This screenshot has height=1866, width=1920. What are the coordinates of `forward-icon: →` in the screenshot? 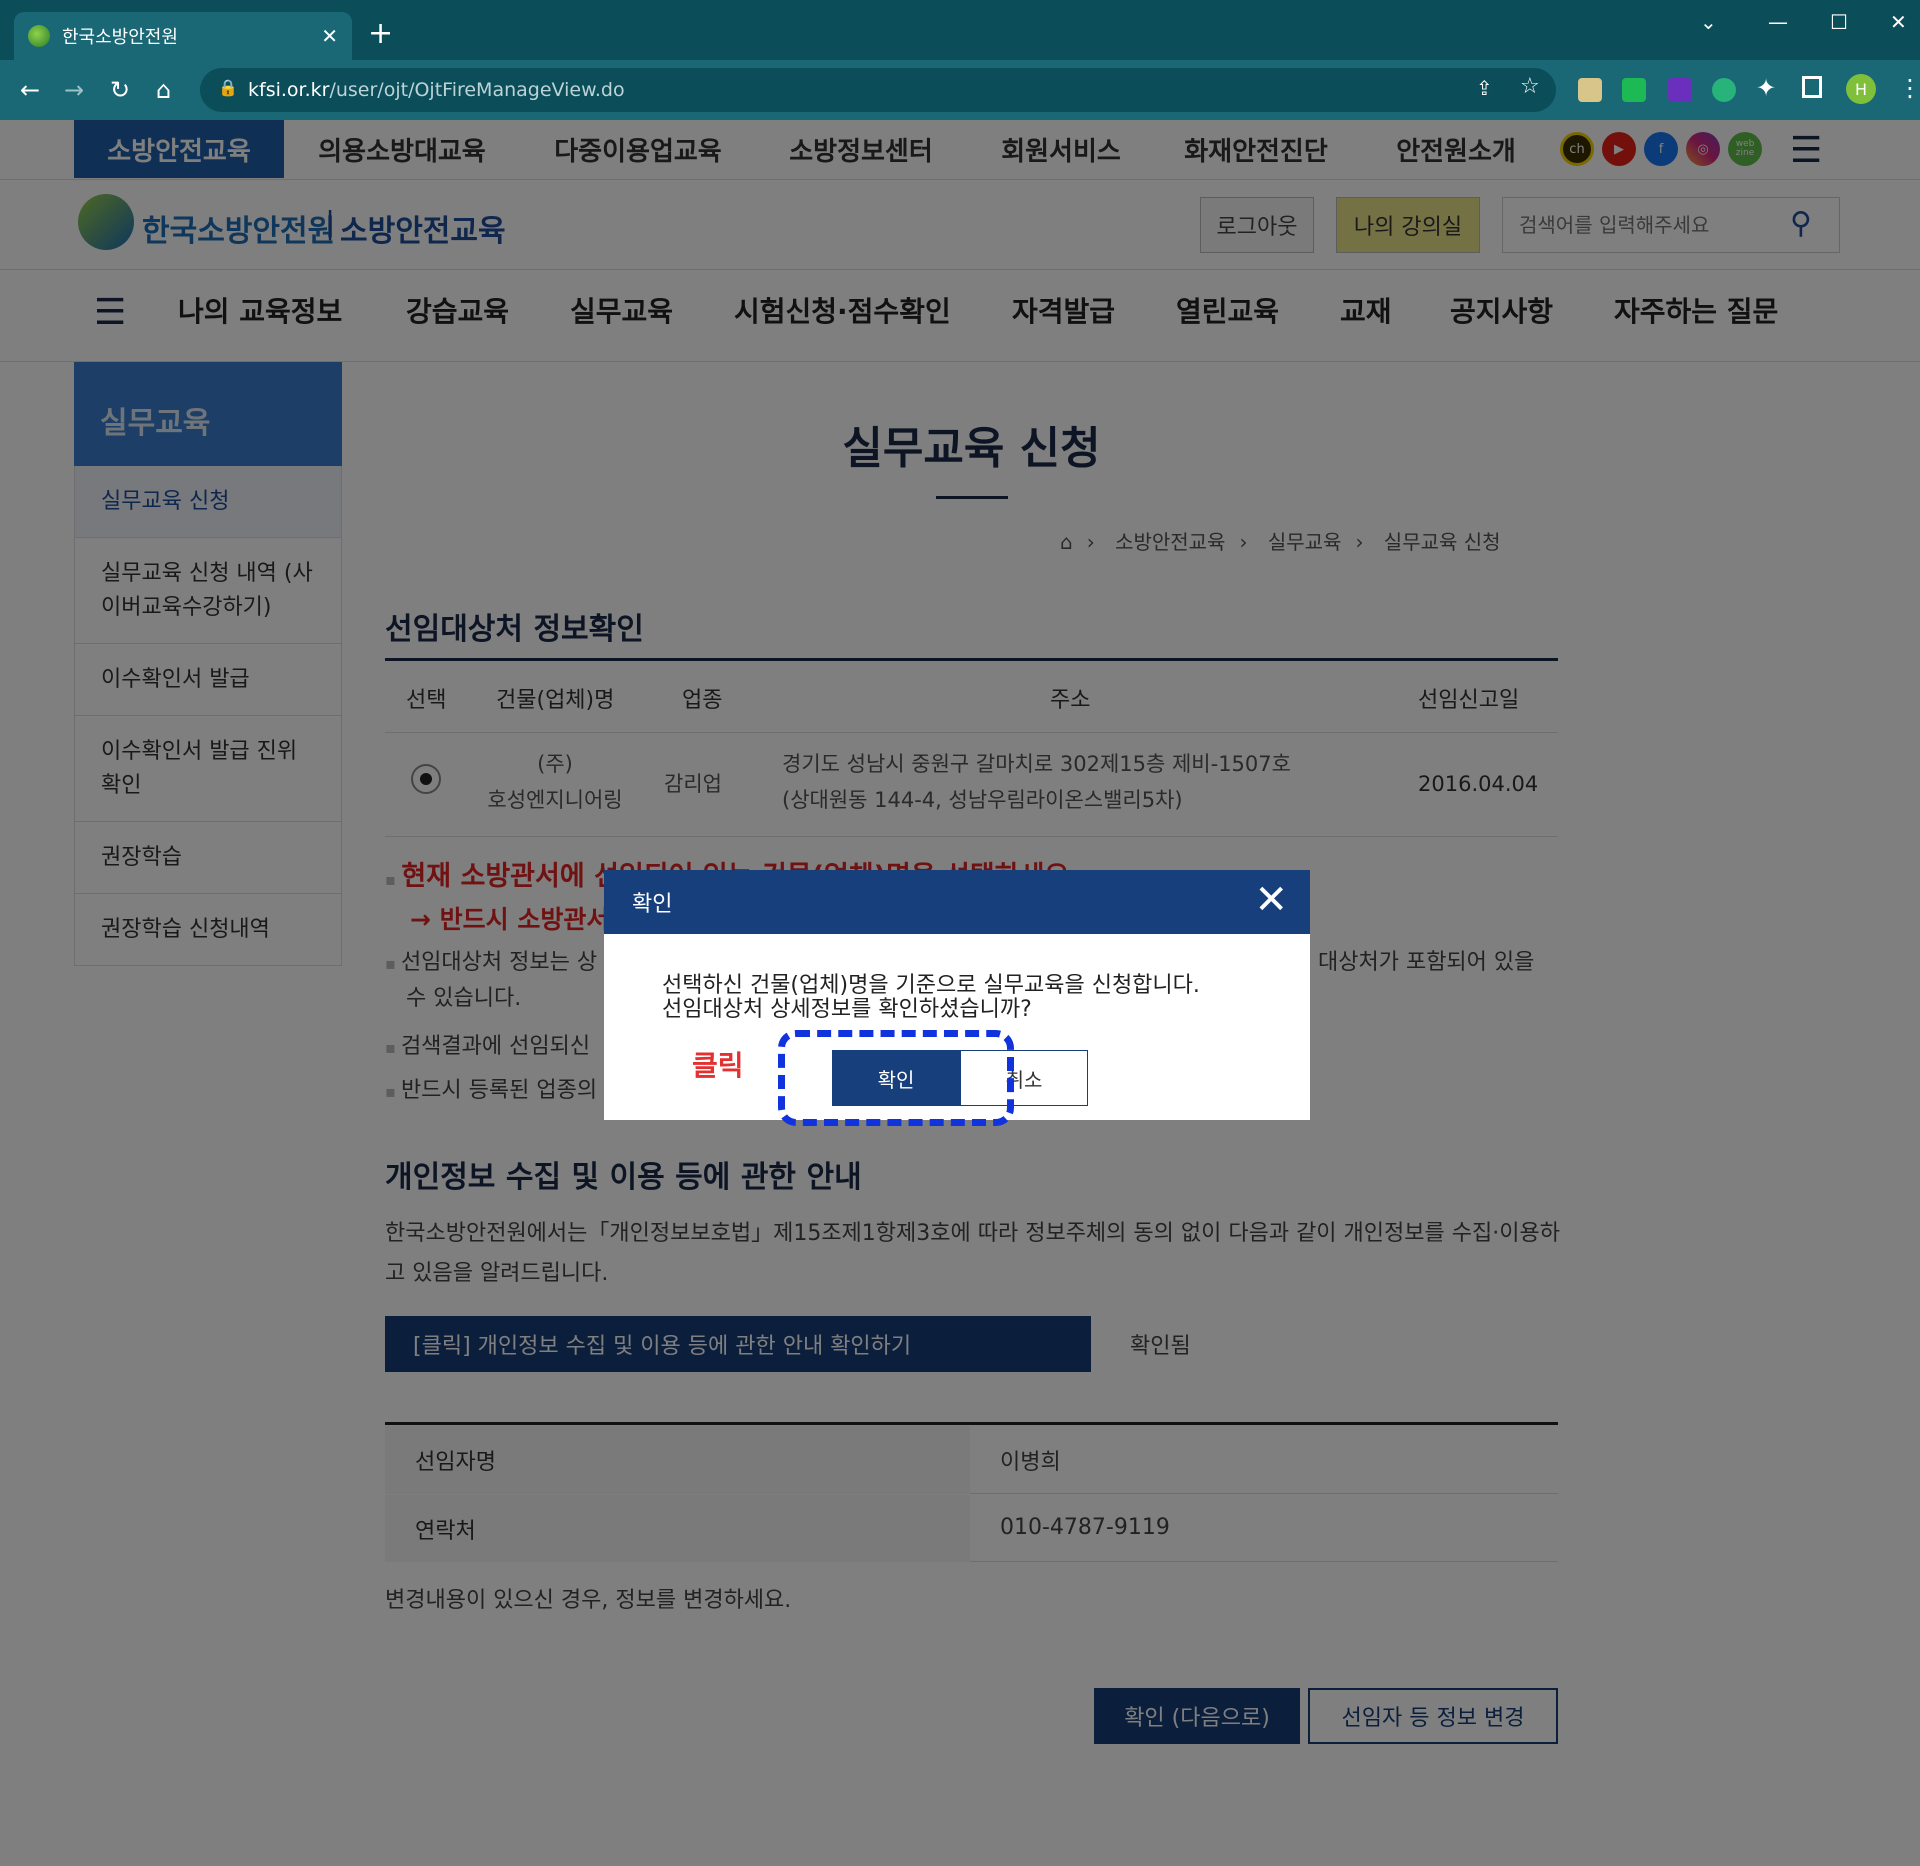 It's located at (74, 90).